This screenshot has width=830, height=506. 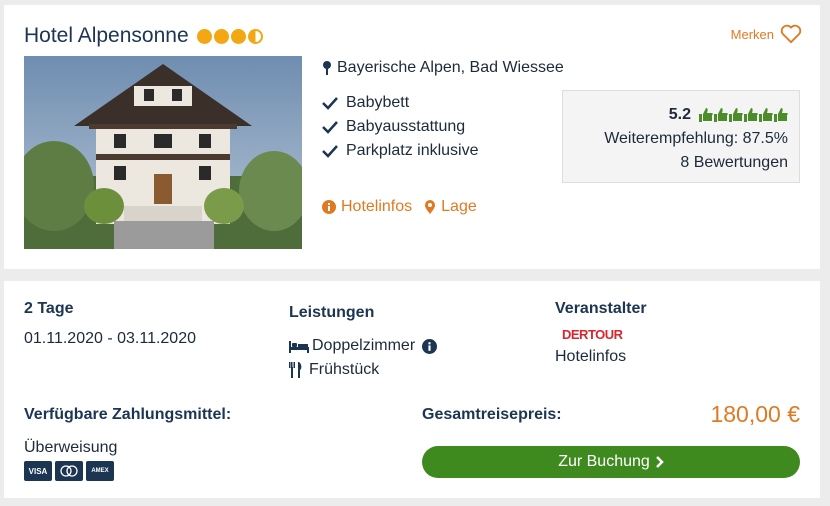 What do you see at coordinates (679, 114) in the screenshot?
I see `rating-score: 5.2` at bounding box center [679, 114].